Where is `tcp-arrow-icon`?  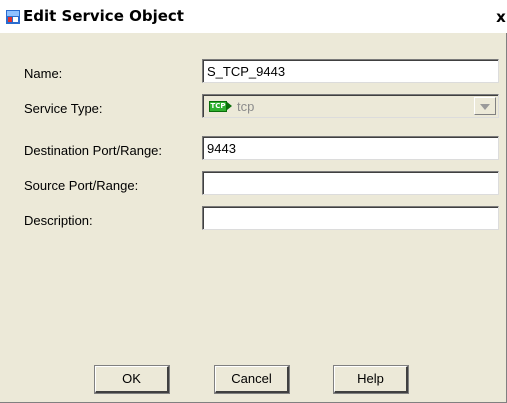 tcp-arrow-icon is located at coordinates (229, 106).